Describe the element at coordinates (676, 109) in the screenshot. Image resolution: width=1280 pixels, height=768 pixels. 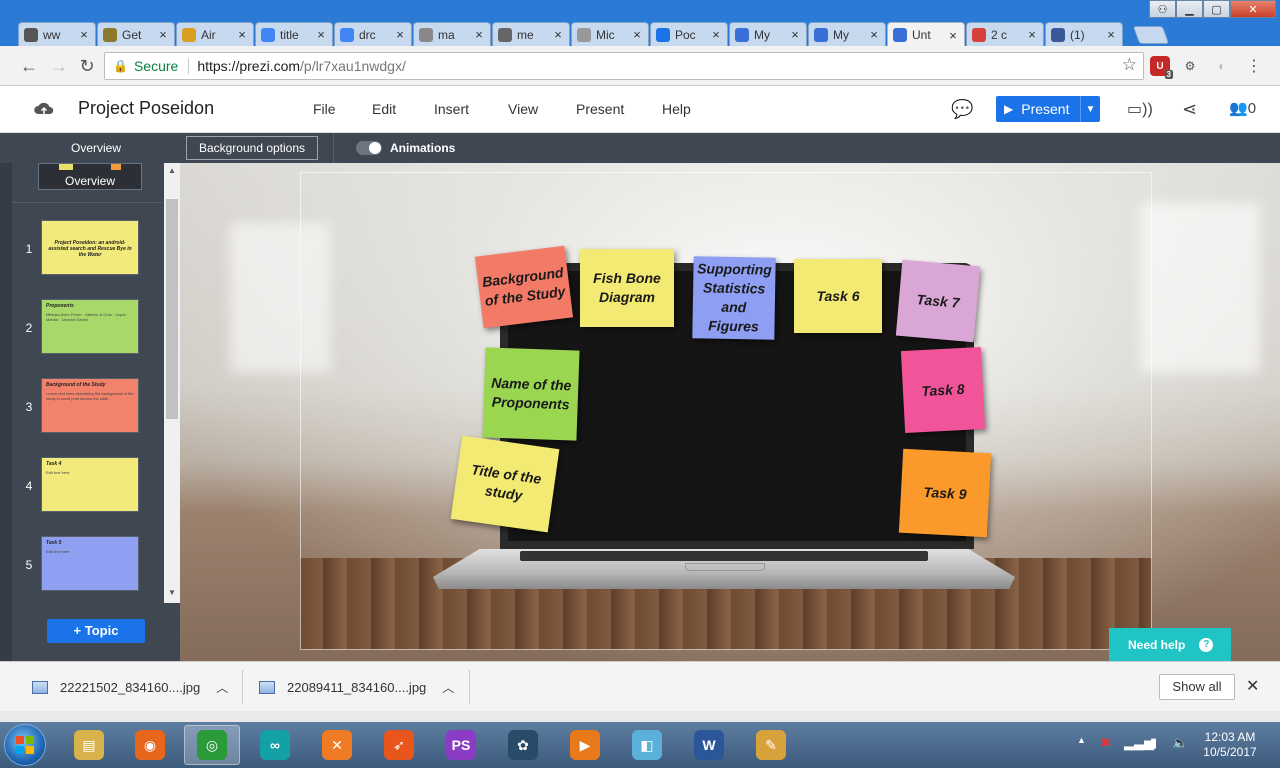
I see `menu-help: Help` at that location.